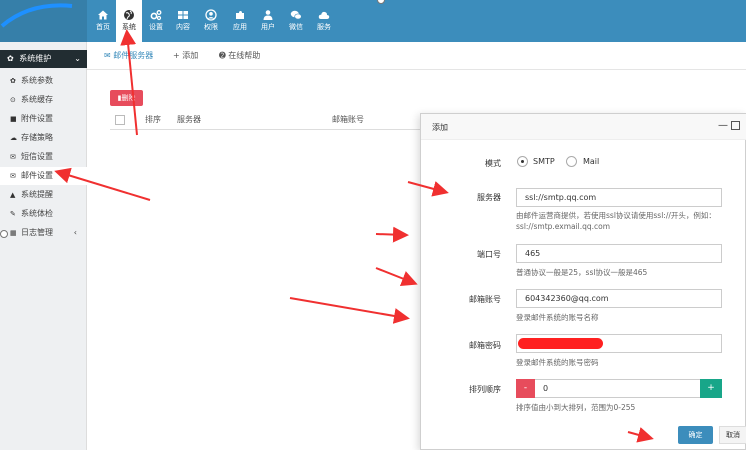 The height and width of the screenshot is (450, 746). Describe the element at coordinates (525, 388) in the screenshot. I see `order-decrement-button: -` at that location.